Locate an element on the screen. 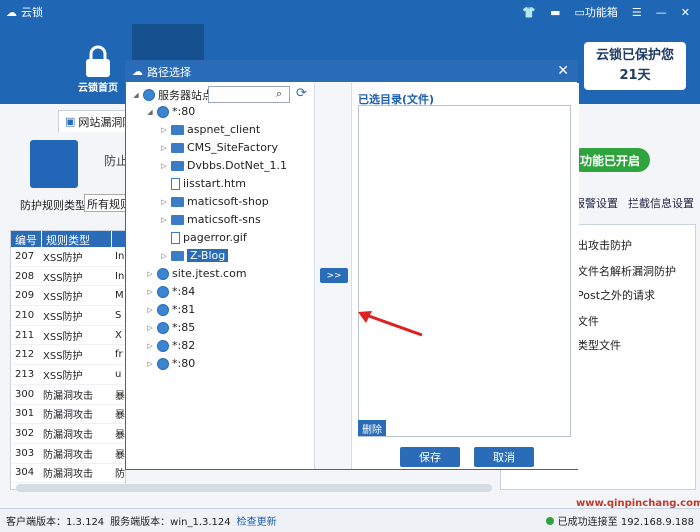  toolbox-icon: ▭ is located at coordinates (579, 12).